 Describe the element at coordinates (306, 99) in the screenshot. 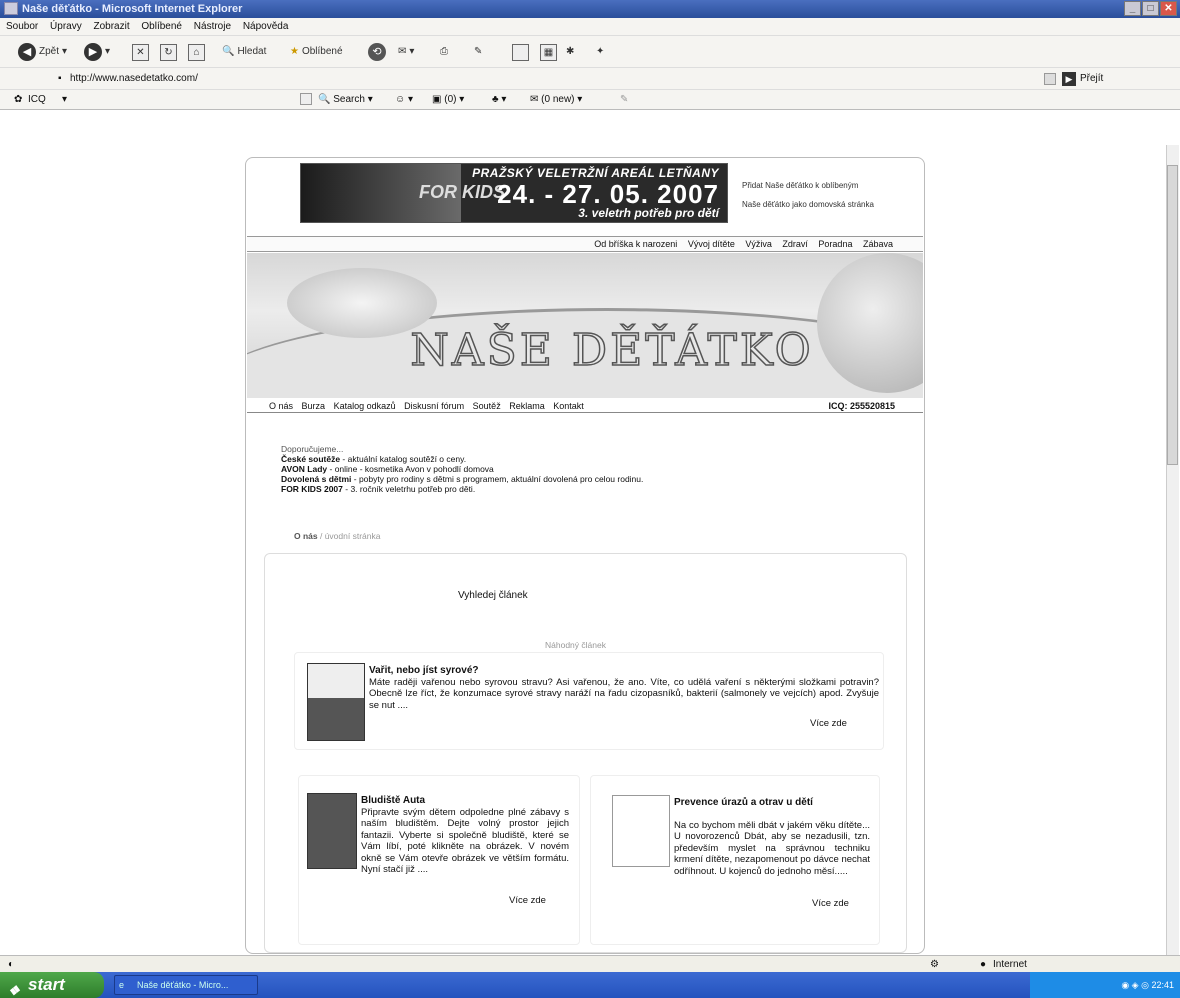

I see `icq-search-box` at that location.